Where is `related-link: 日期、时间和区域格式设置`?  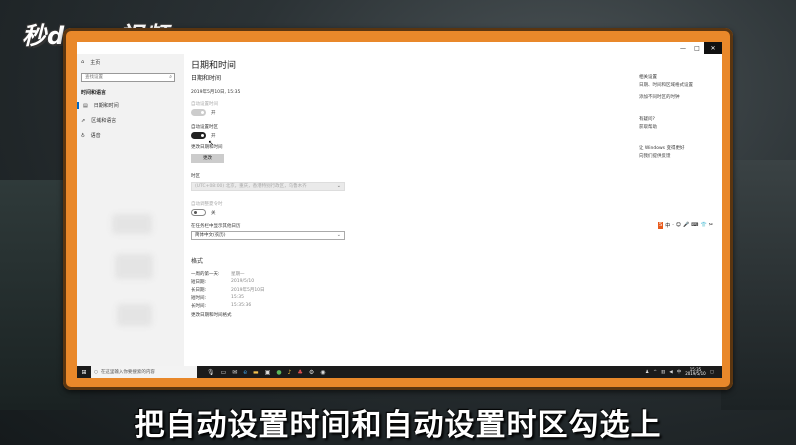 related-link: 日期、时间和区域格式设置 is located at coordinates (666, 85).